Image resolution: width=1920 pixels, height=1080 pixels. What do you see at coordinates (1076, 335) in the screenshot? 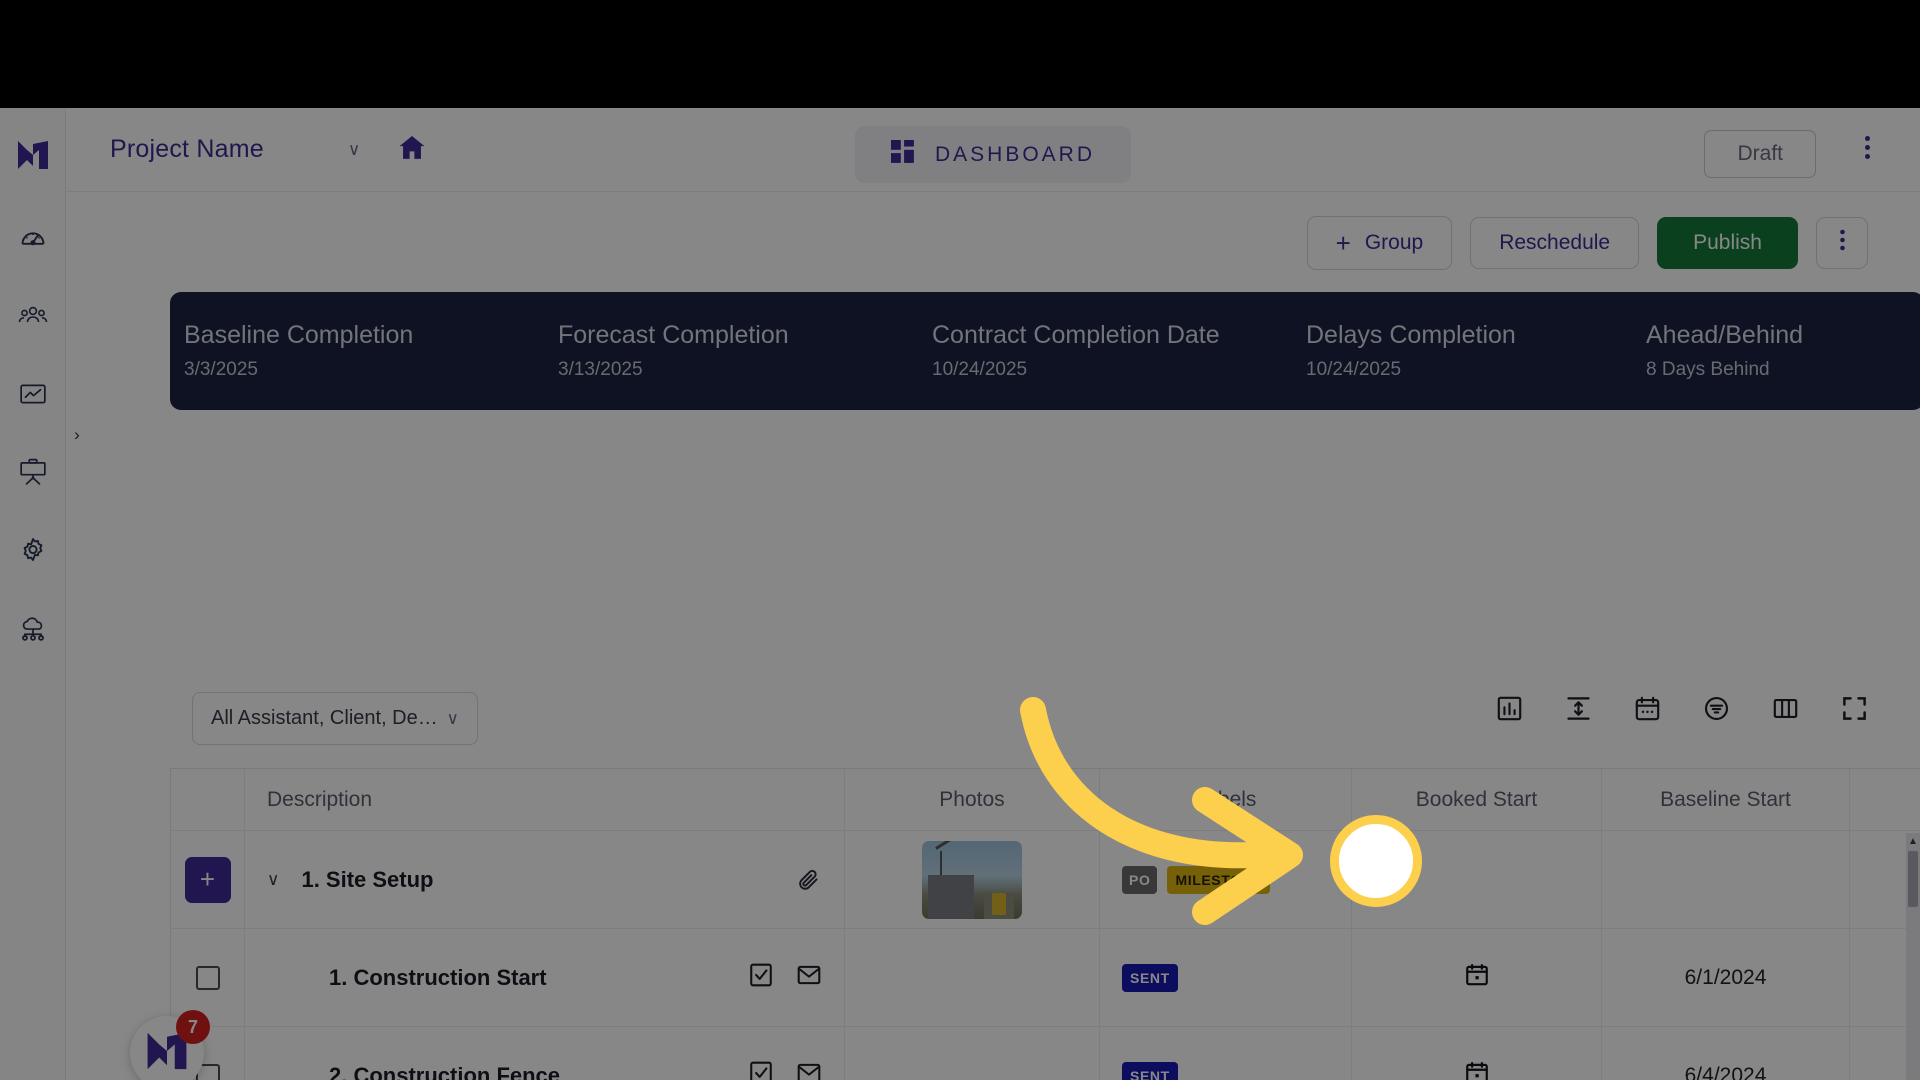
I see `stat-title: Contract Completion Date` at bounding box center [1076, 335].